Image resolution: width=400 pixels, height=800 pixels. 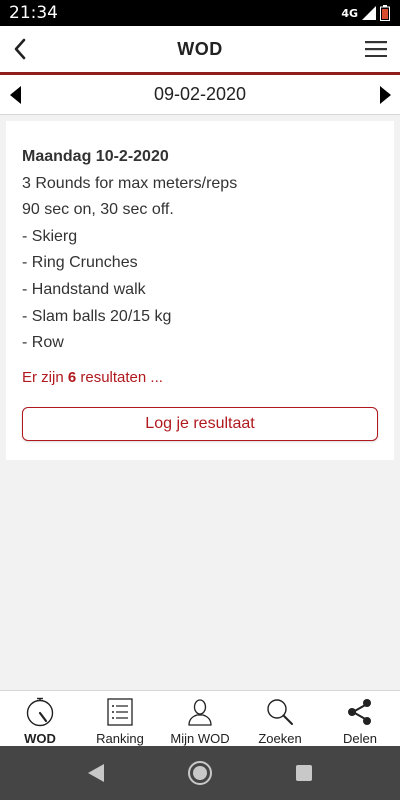 What do you see at coordinates (349, 13) in the screenshot?
I see `network-type: 4G` at bounding box center [349, 13].